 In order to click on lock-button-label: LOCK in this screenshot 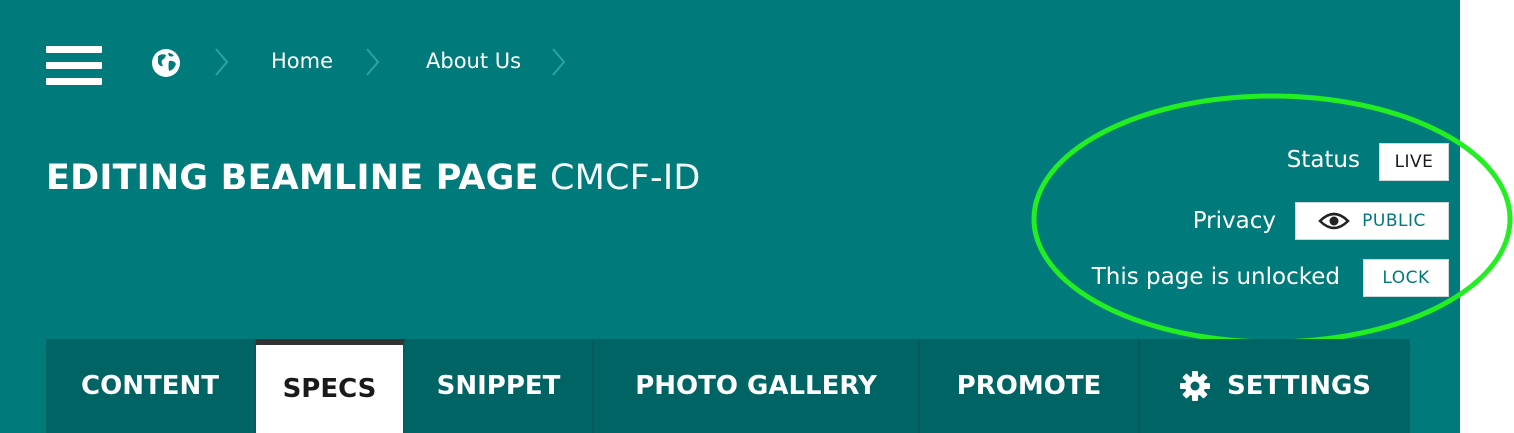, I will do `click(1406, 278)`.